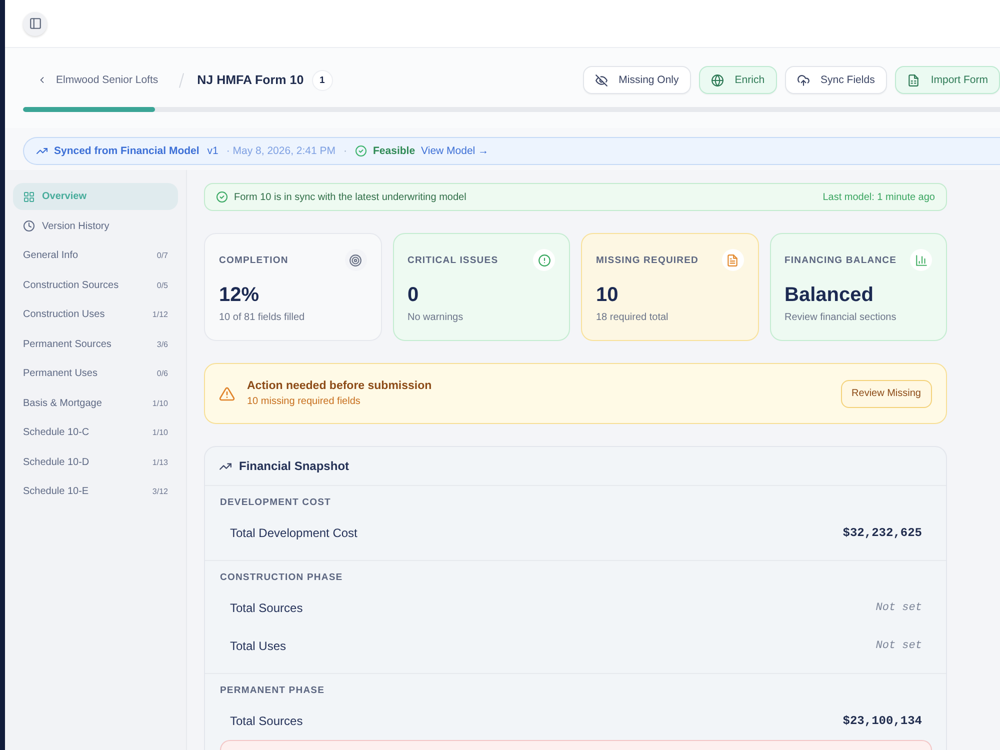  I want to click on globe-icon, so click(717, 80).